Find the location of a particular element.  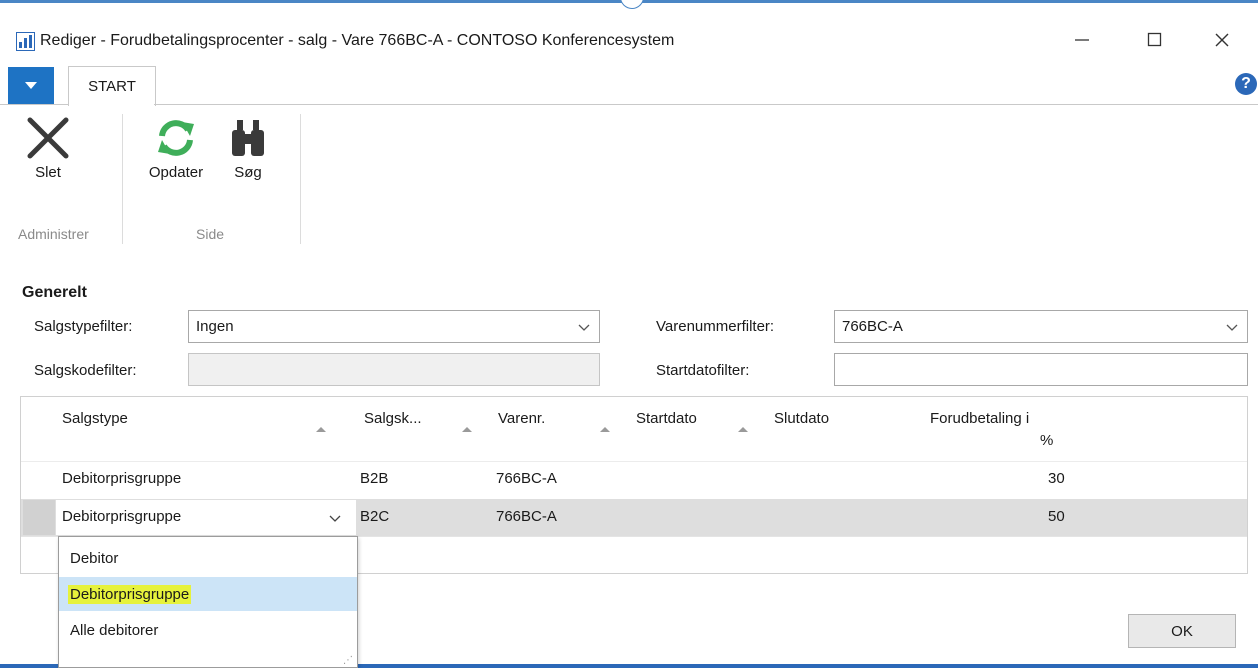

minimize-icon is located at coordinates (1082, 40).